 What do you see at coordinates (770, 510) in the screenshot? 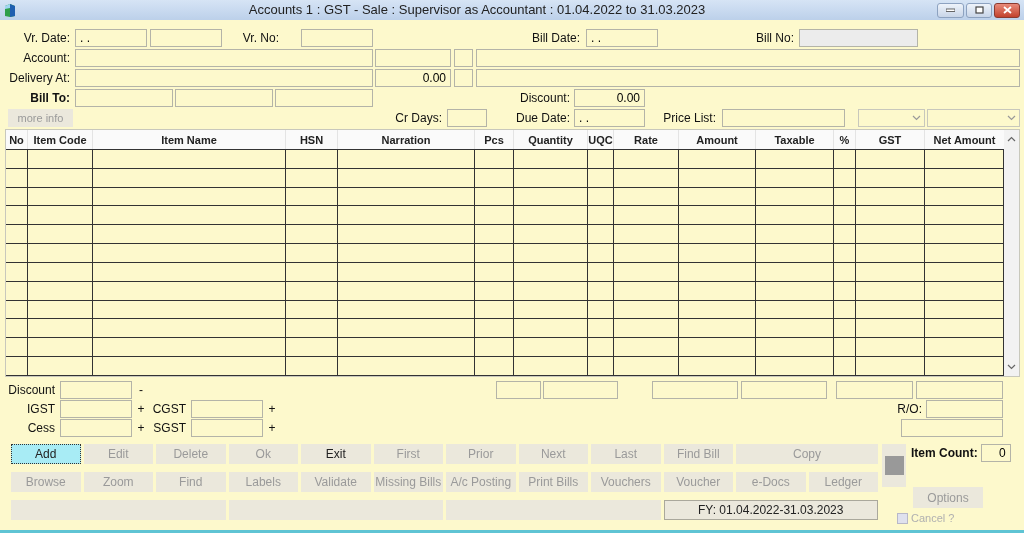
I see `fy-button: FY: 01.04.2022-31.03.2023` at bounding box center [770, 510].